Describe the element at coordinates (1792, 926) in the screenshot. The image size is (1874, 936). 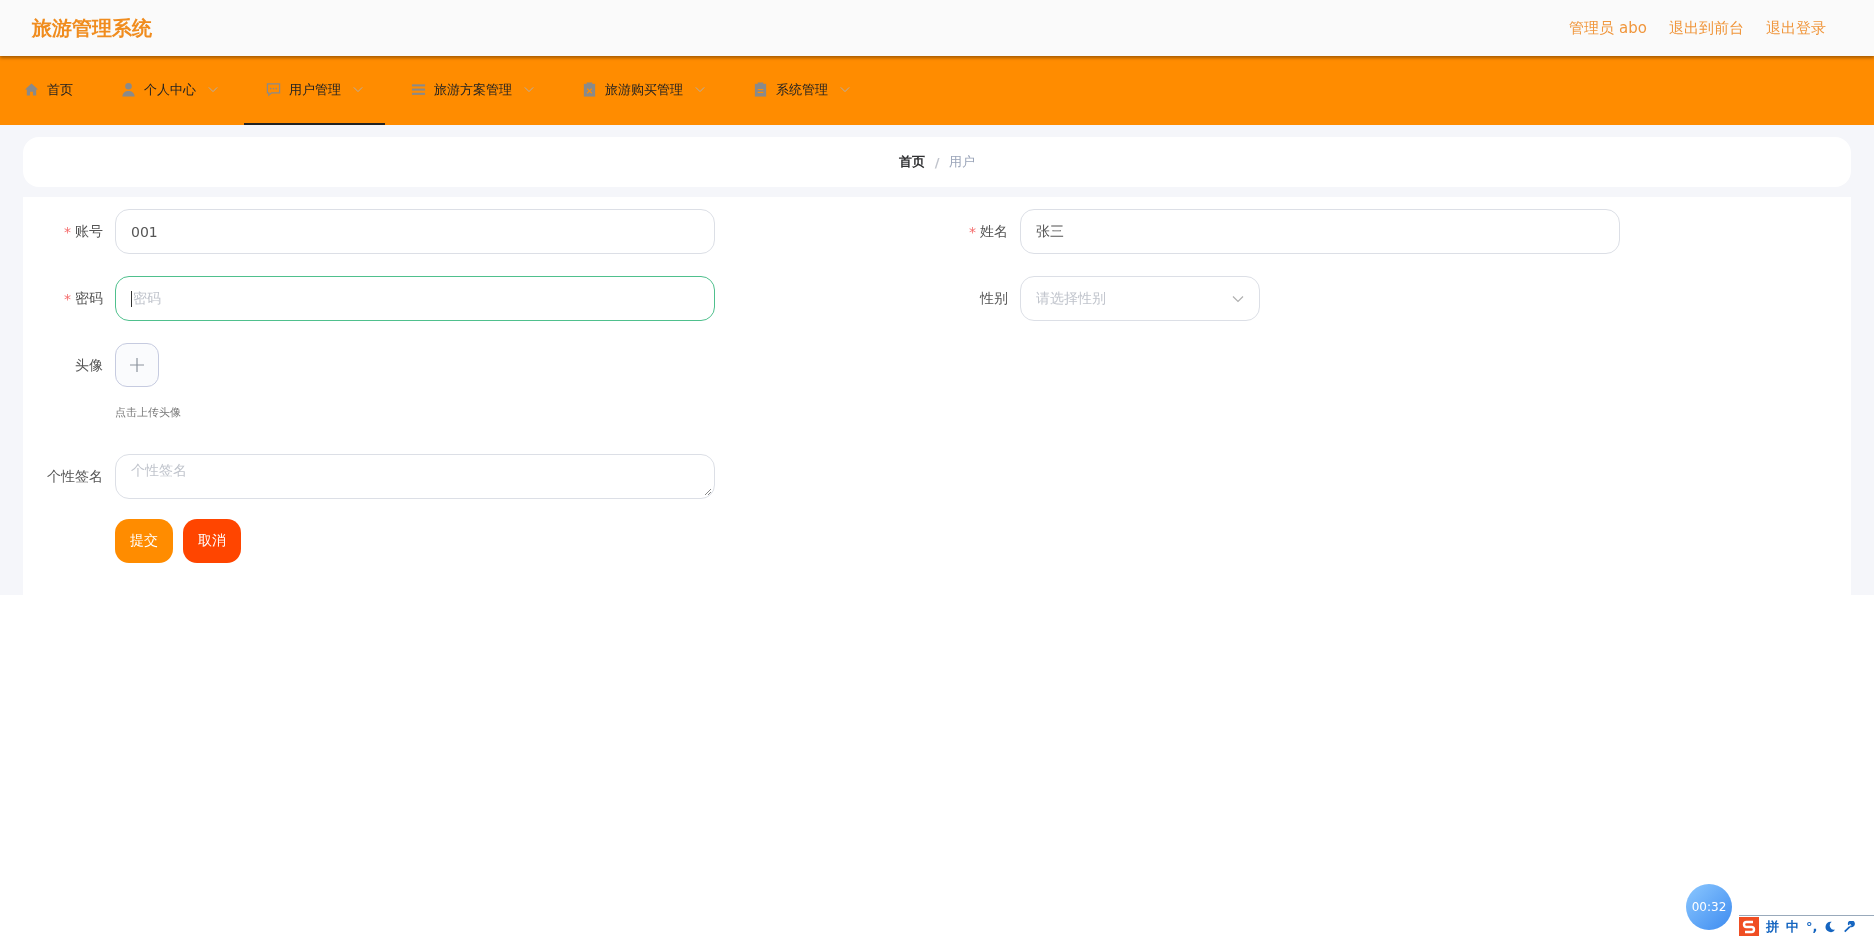
I see `ime-toolbar-text: 中` at that location.